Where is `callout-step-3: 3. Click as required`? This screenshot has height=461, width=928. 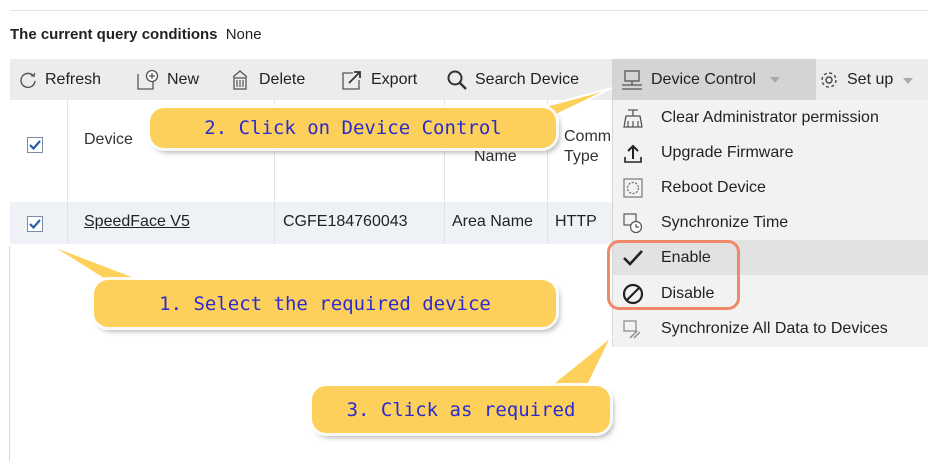 callout-step-3: 3. Click as required is located at coordinates (461, 409).